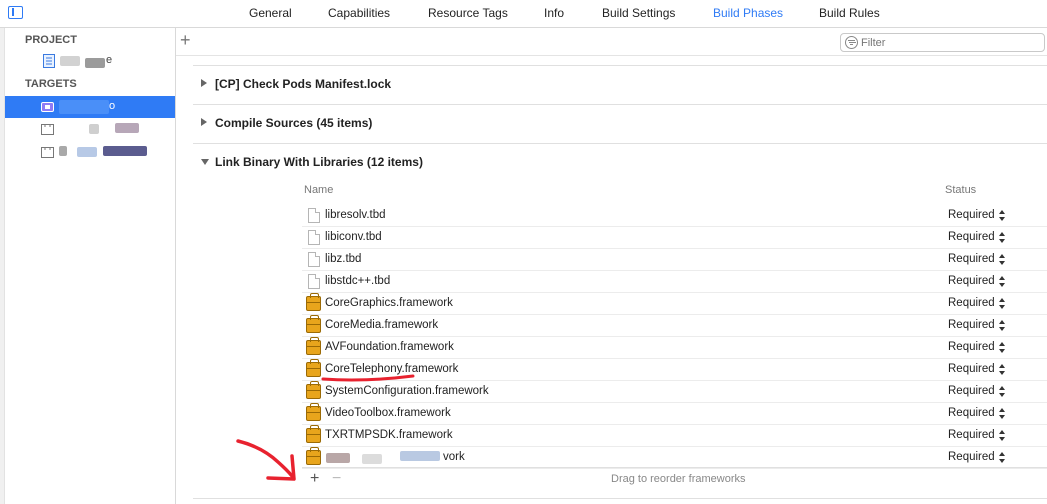 The image size is (1047, 504). I want to click on target-item-selected: o, so click(90, 107).